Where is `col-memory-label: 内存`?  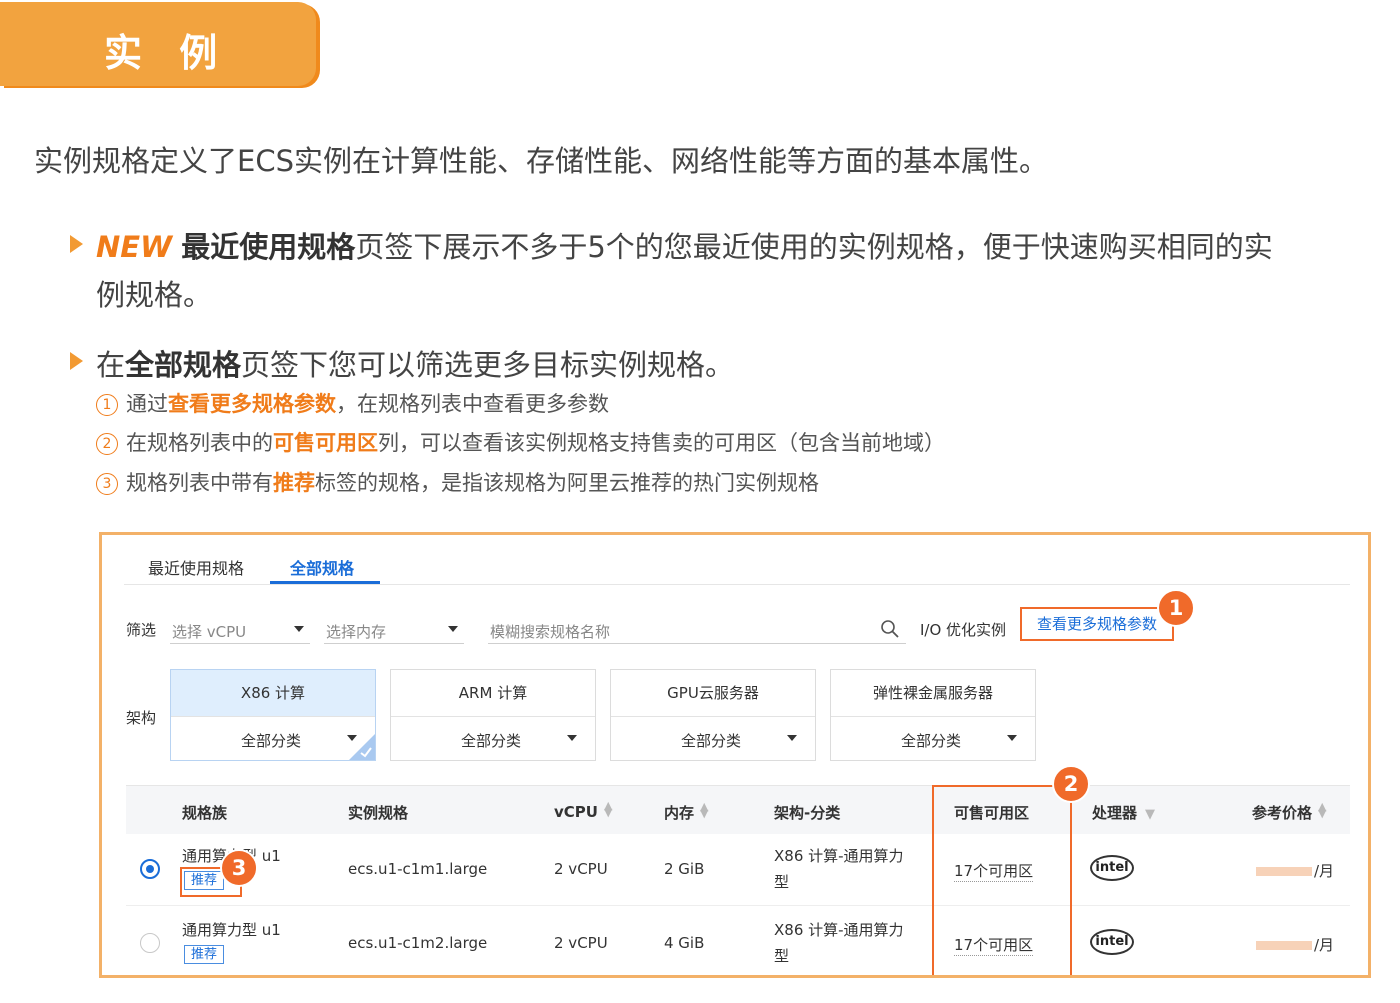 col-memory-label: 内存 is located at coordinates (679, 813).